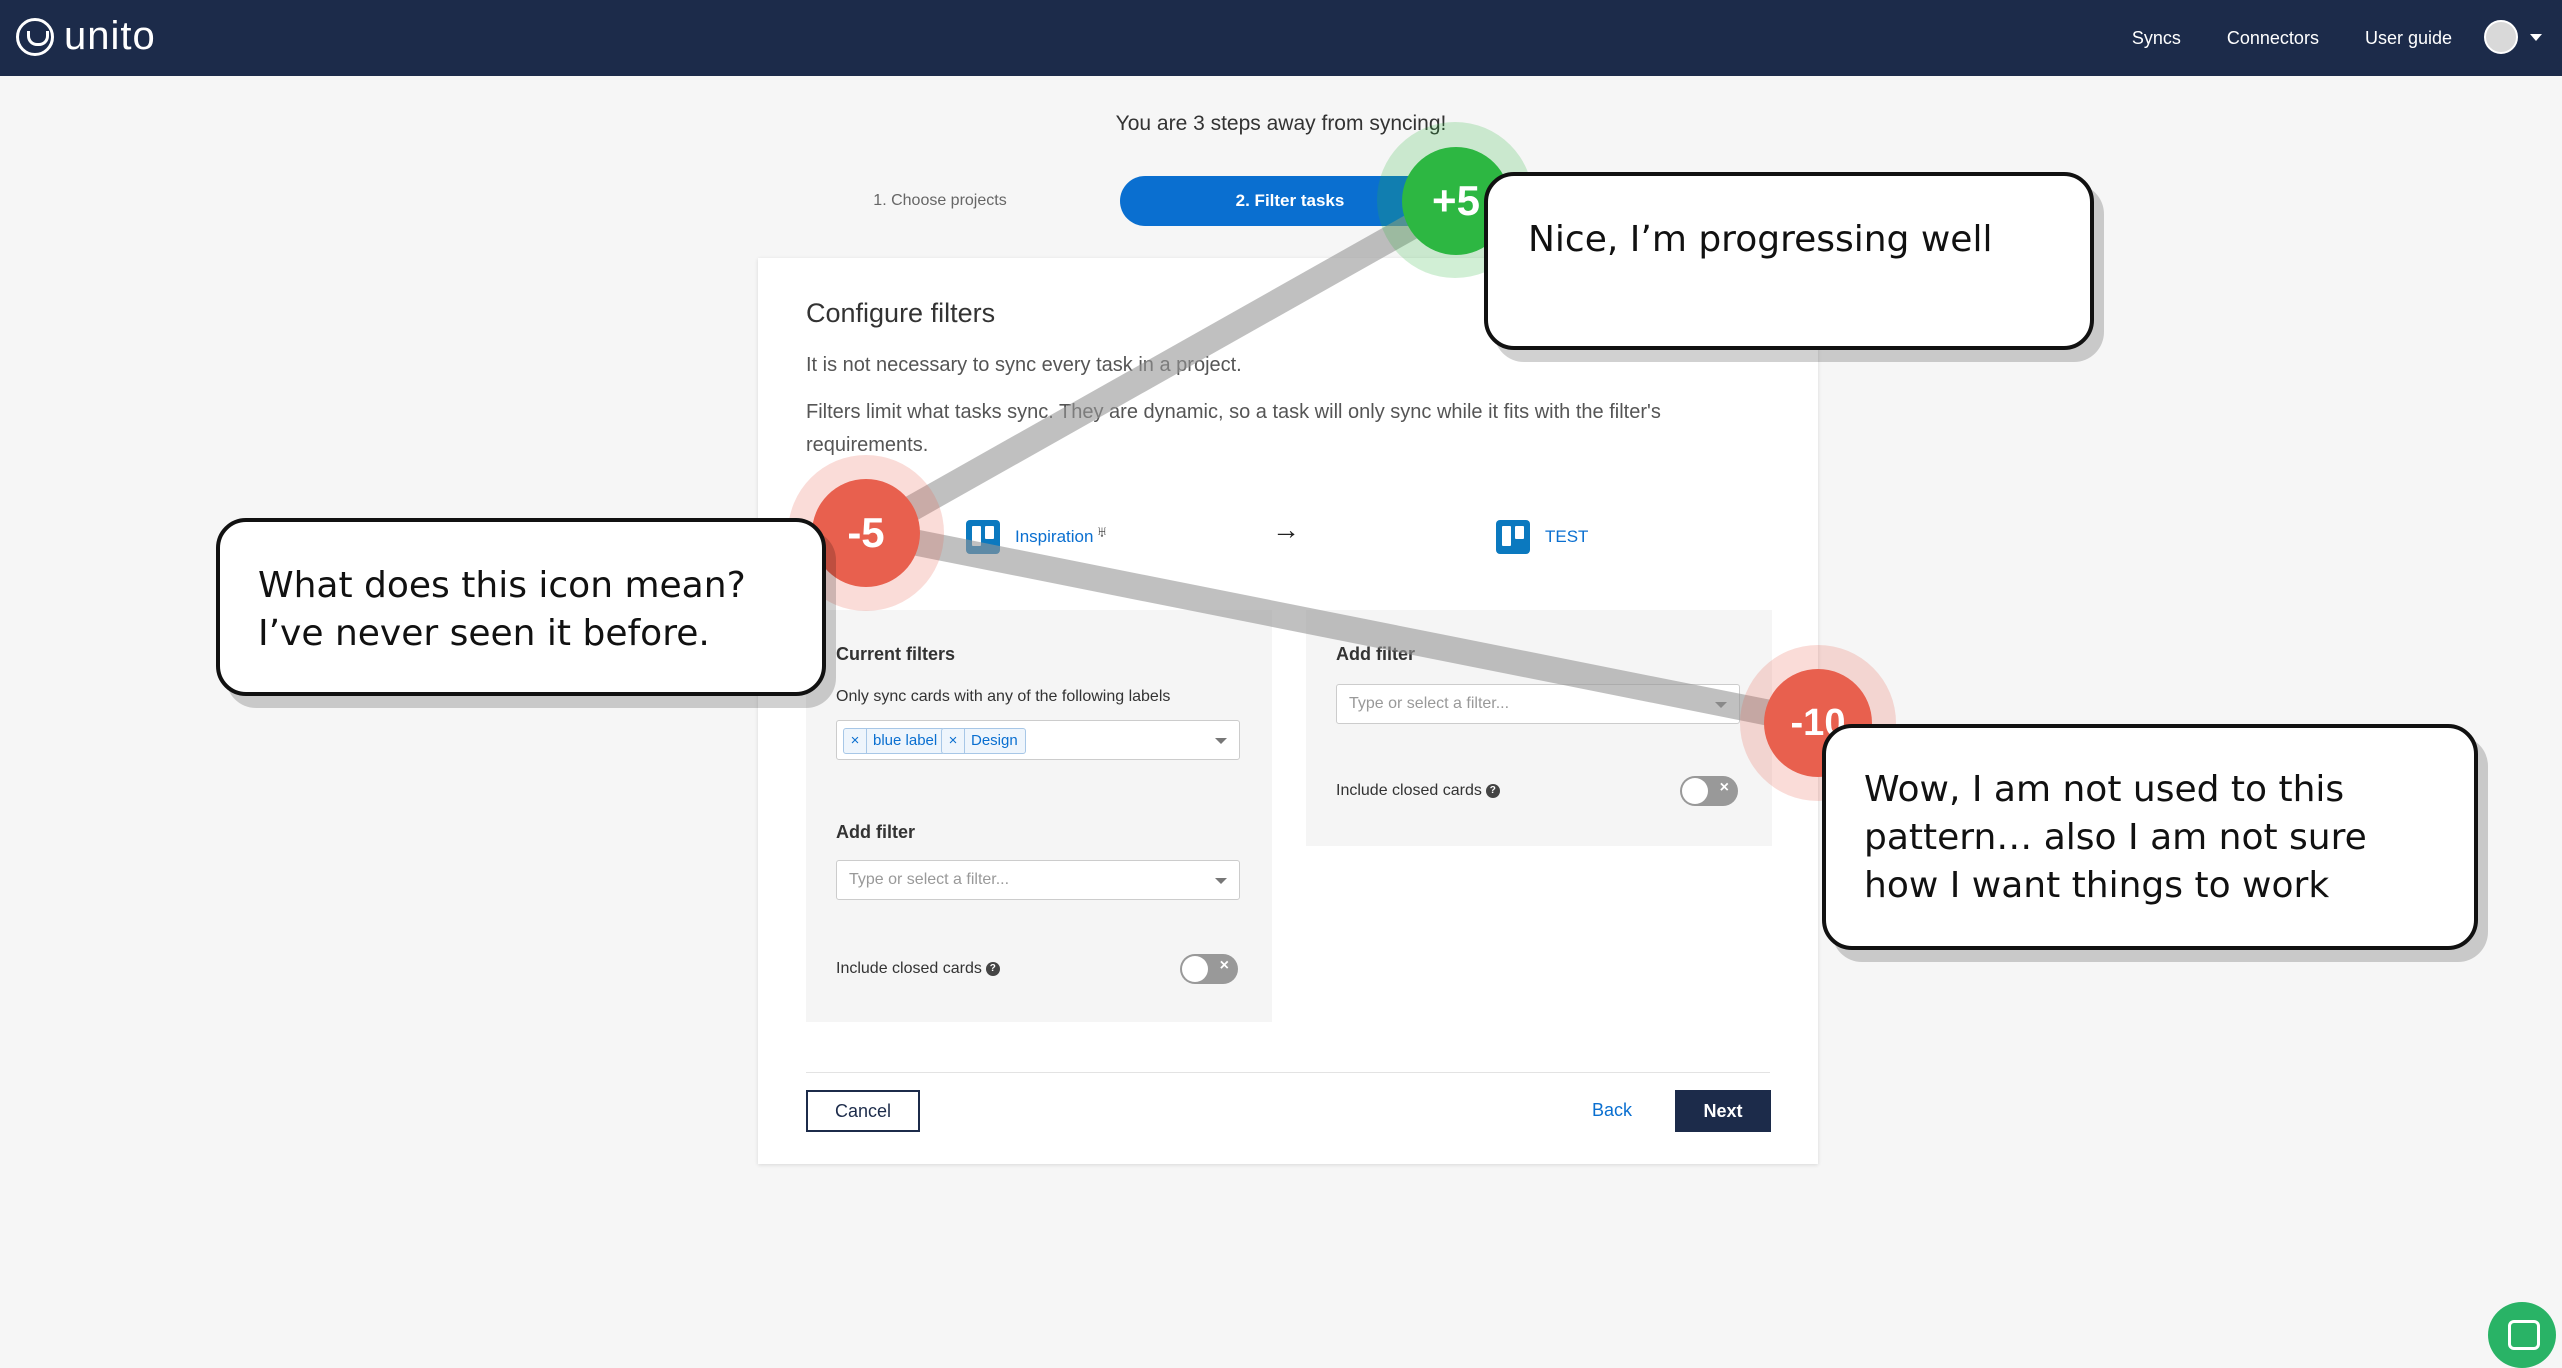  I want to click on current-filters-heading: Current filters, so click(896, 654).